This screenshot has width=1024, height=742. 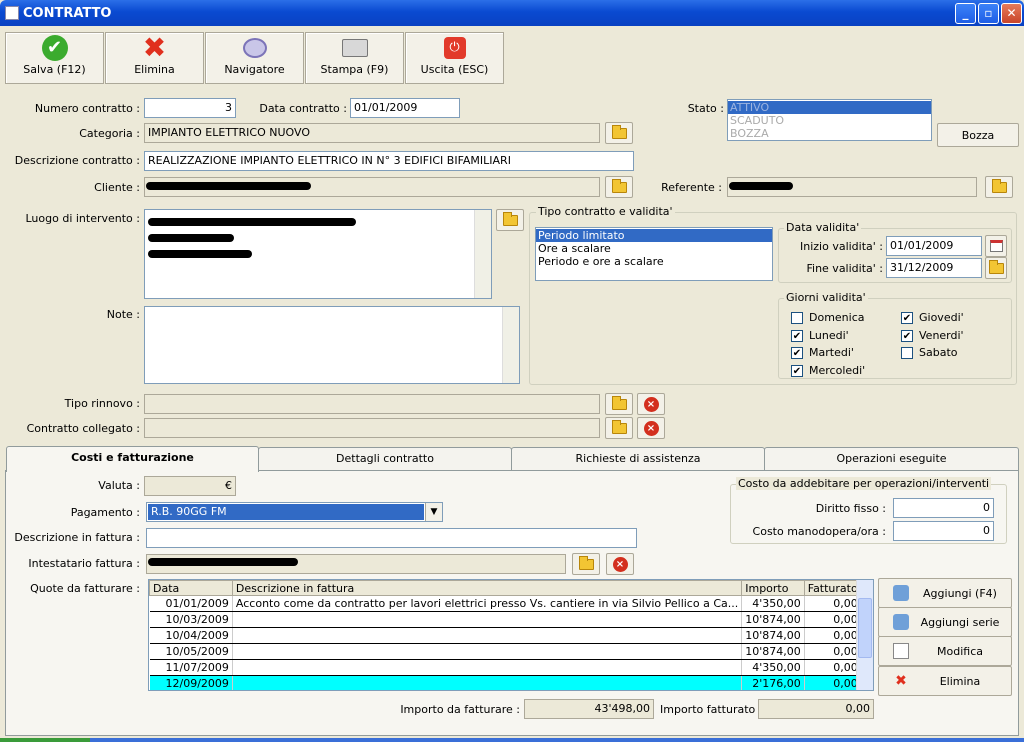 I want to click on aggiungi-button: Aggiungi (F4), so click(x=945, y=593).